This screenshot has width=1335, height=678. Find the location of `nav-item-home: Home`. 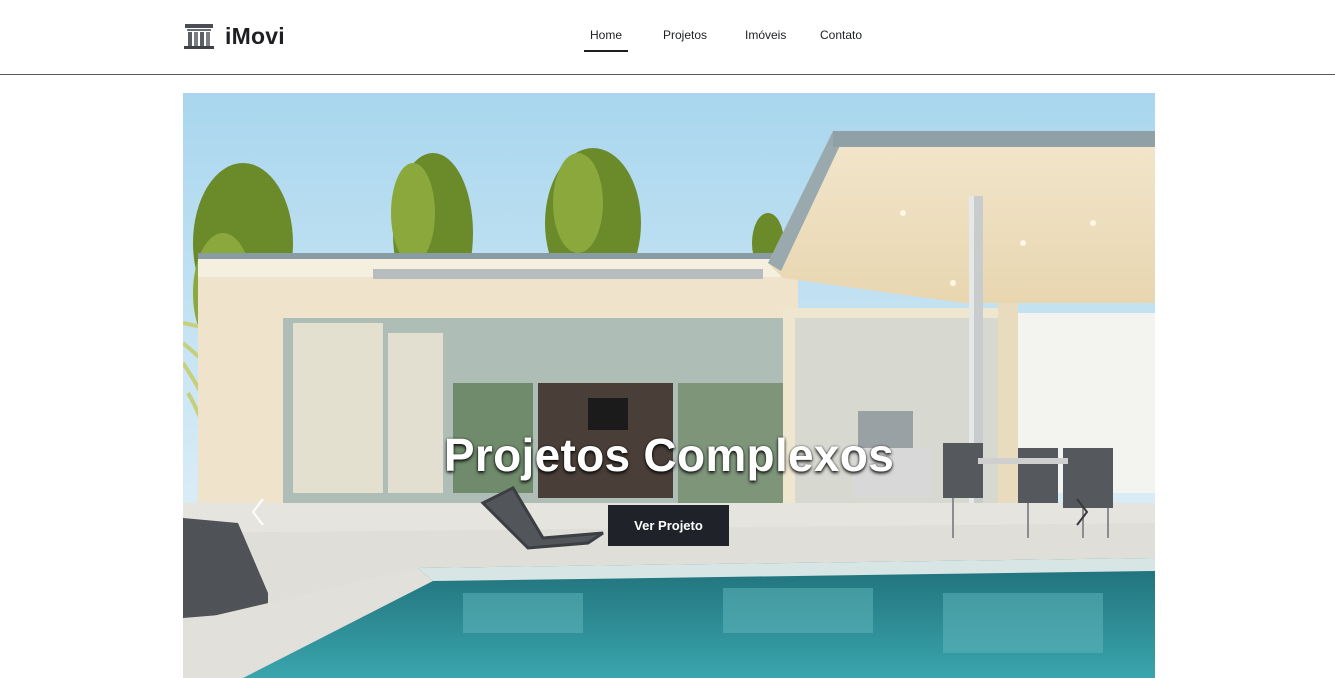

nav-item-home: Home is located at coordinates (606, 37).